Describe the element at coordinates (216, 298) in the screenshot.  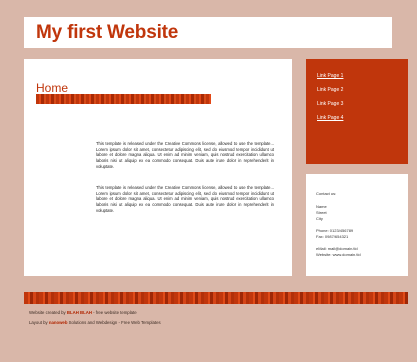
I see `footer-decor-bar` at that location.